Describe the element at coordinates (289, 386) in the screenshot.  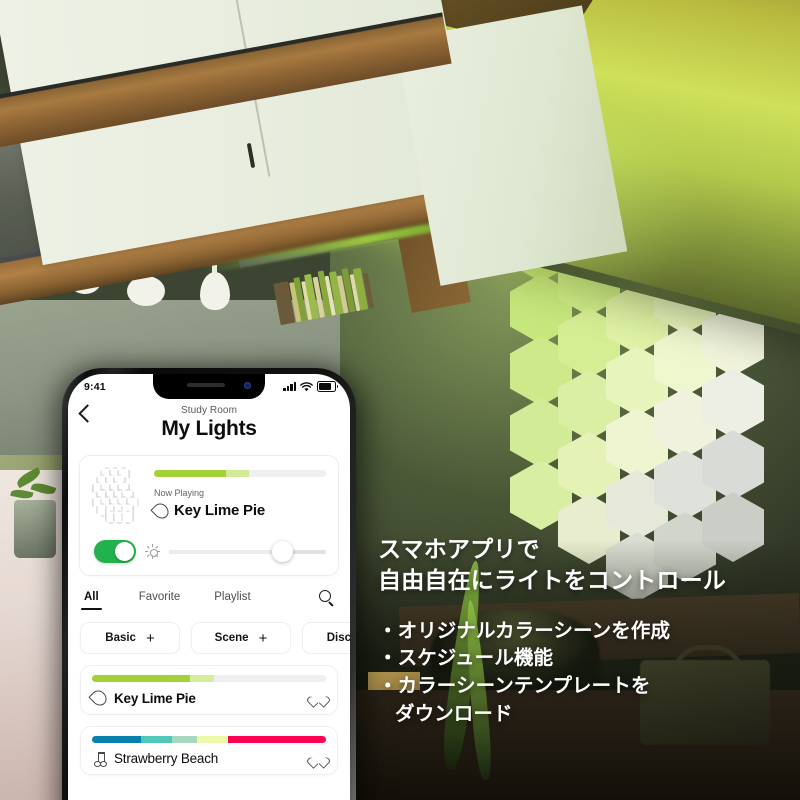
I see `cellular-signal-icon` at that location.